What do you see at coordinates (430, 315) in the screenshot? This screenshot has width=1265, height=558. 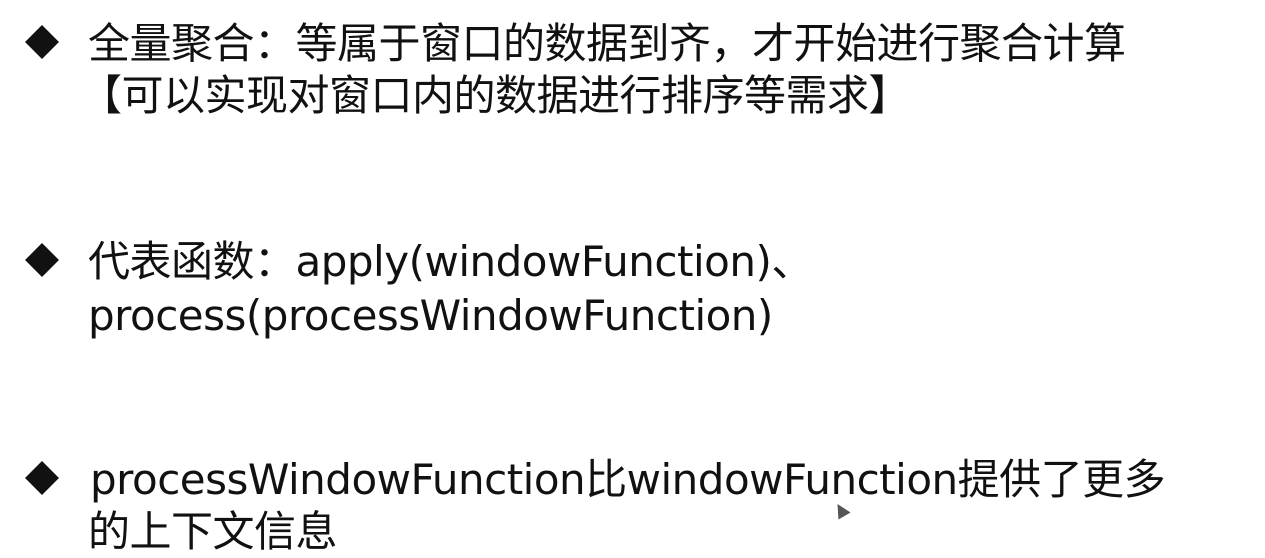 I see `bullet-text-line: process(processWindowFunction)` at bounding box center [430, 315].